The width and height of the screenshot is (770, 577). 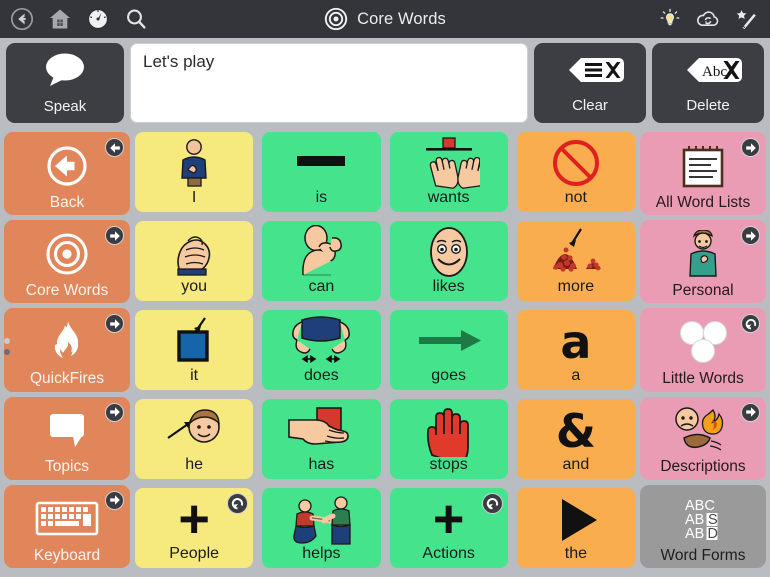 I want to click on clear-label: Clear, so click(x=590, y=105).